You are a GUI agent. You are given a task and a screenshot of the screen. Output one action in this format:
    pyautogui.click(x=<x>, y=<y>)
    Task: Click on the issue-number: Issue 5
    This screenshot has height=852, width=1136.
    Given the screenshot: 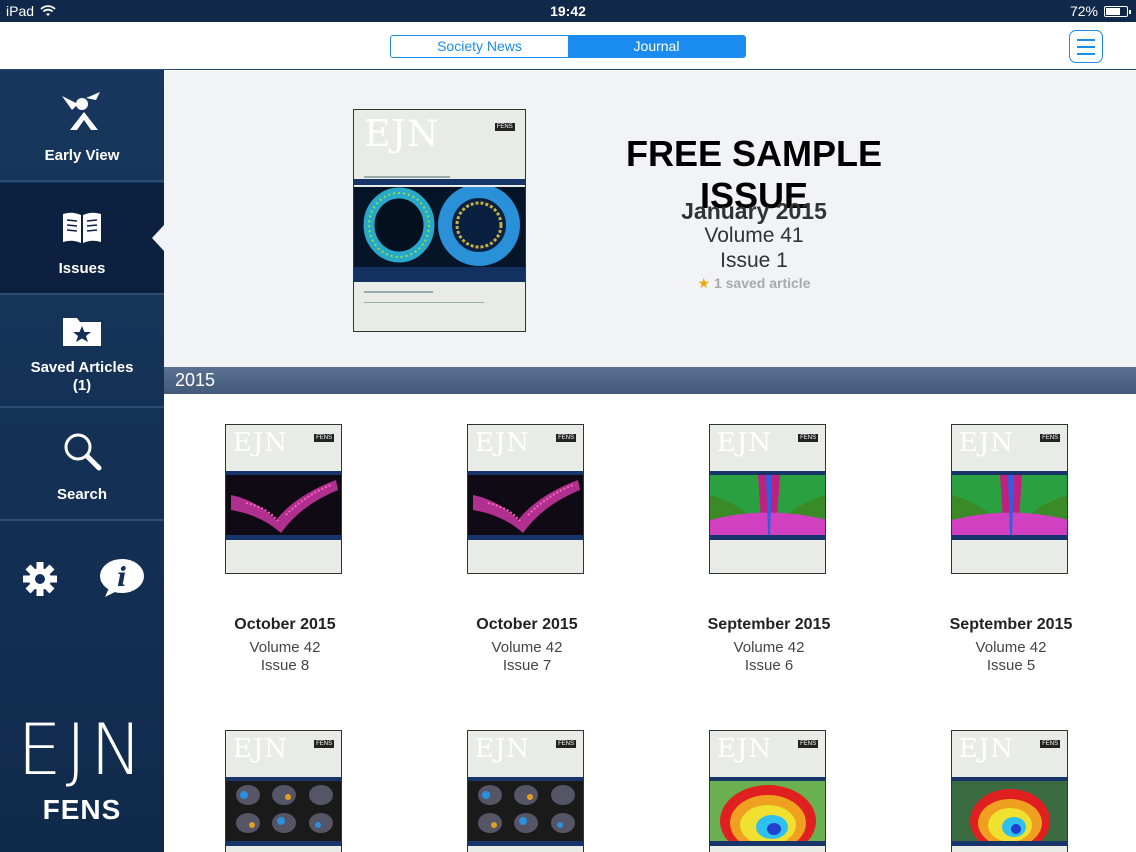 What is the action you would take?
    pyautogui.click(x=1011, y=665)
    